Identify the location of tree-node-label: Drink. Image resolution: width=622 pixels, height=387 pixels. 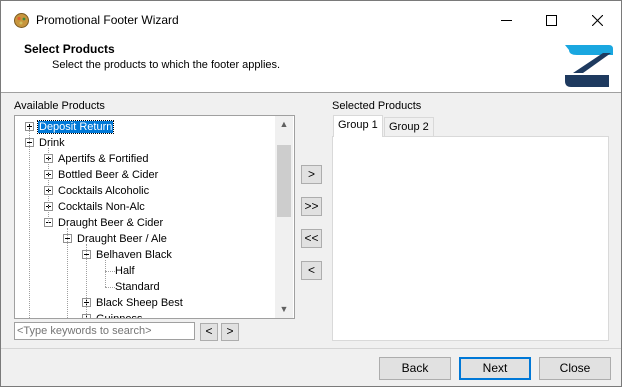
(52, 143).